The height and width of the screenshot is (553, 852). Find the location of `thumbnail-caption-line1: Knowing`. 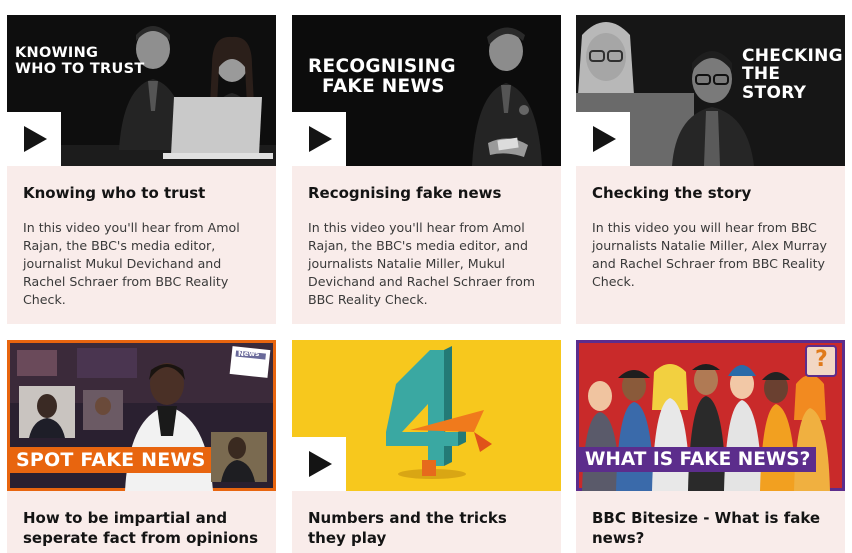

thumbnail-caption-line1: Knowing is located at coordinates (57, 53).